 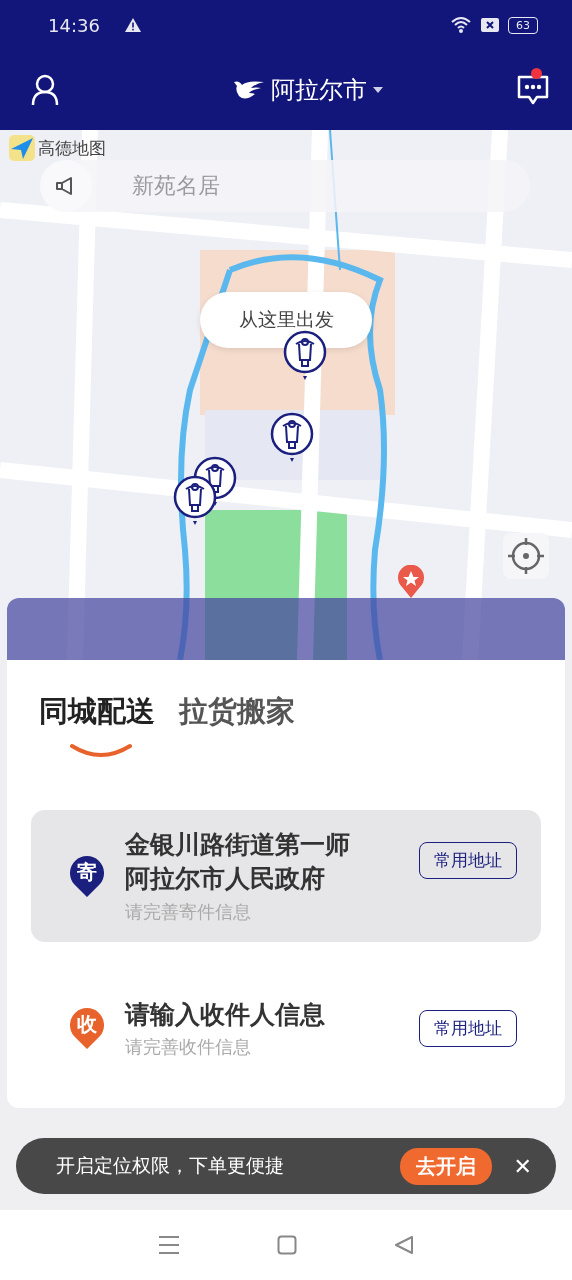 I want to click on locate-button, so click(x=526, y=556).